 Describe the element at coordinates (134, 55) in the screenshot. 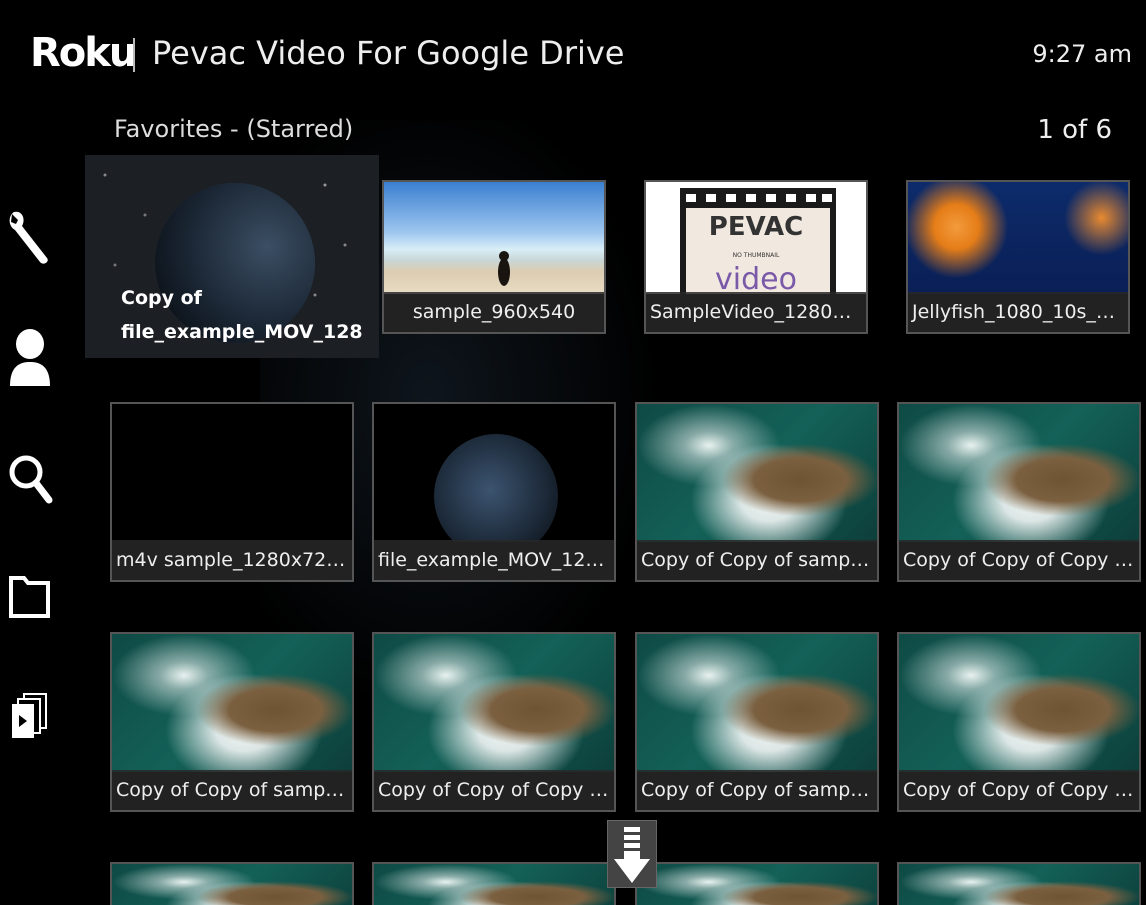

I see `title-divider` at that location.